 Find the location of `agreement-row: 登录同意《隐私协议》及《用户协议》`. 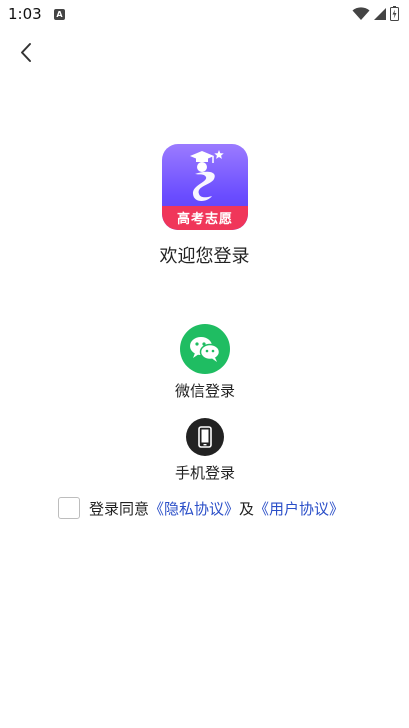

agreement-row: 登录同意《隐私协议》及《用户协议》 is located at coordinates (201, 508).